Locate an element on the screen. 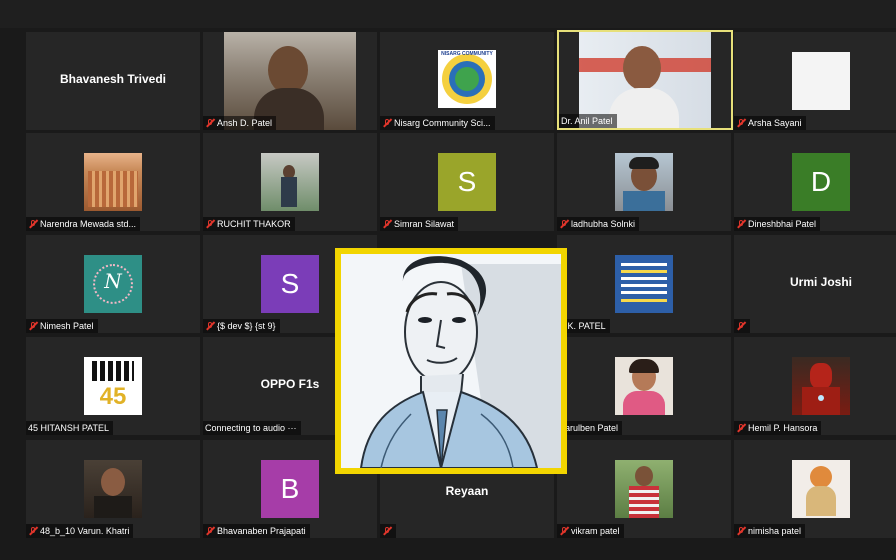  participant-namebar: vikram patel is located at coordinates (590, 531).